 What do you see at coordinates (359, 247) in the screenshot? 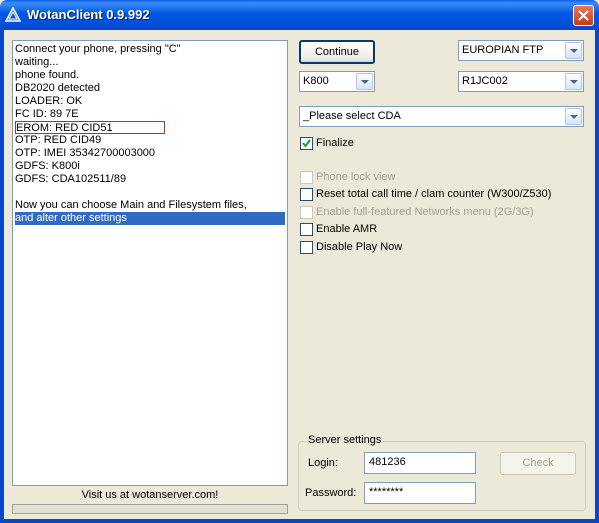
I see `play-now-label: Disable Play Now` at bounding box center [359, 247].